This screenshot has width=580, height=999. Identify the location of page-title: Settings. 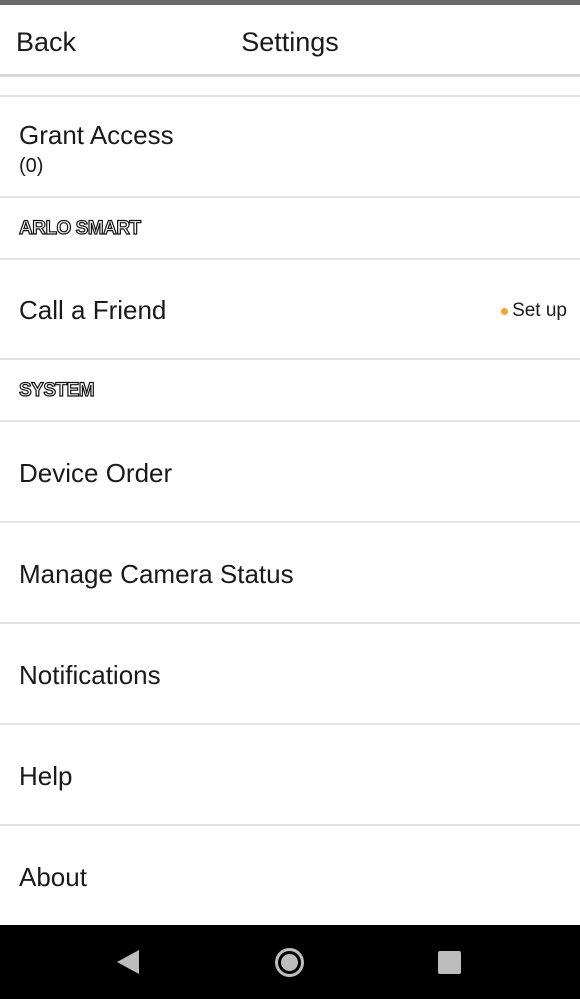
(290, 42).